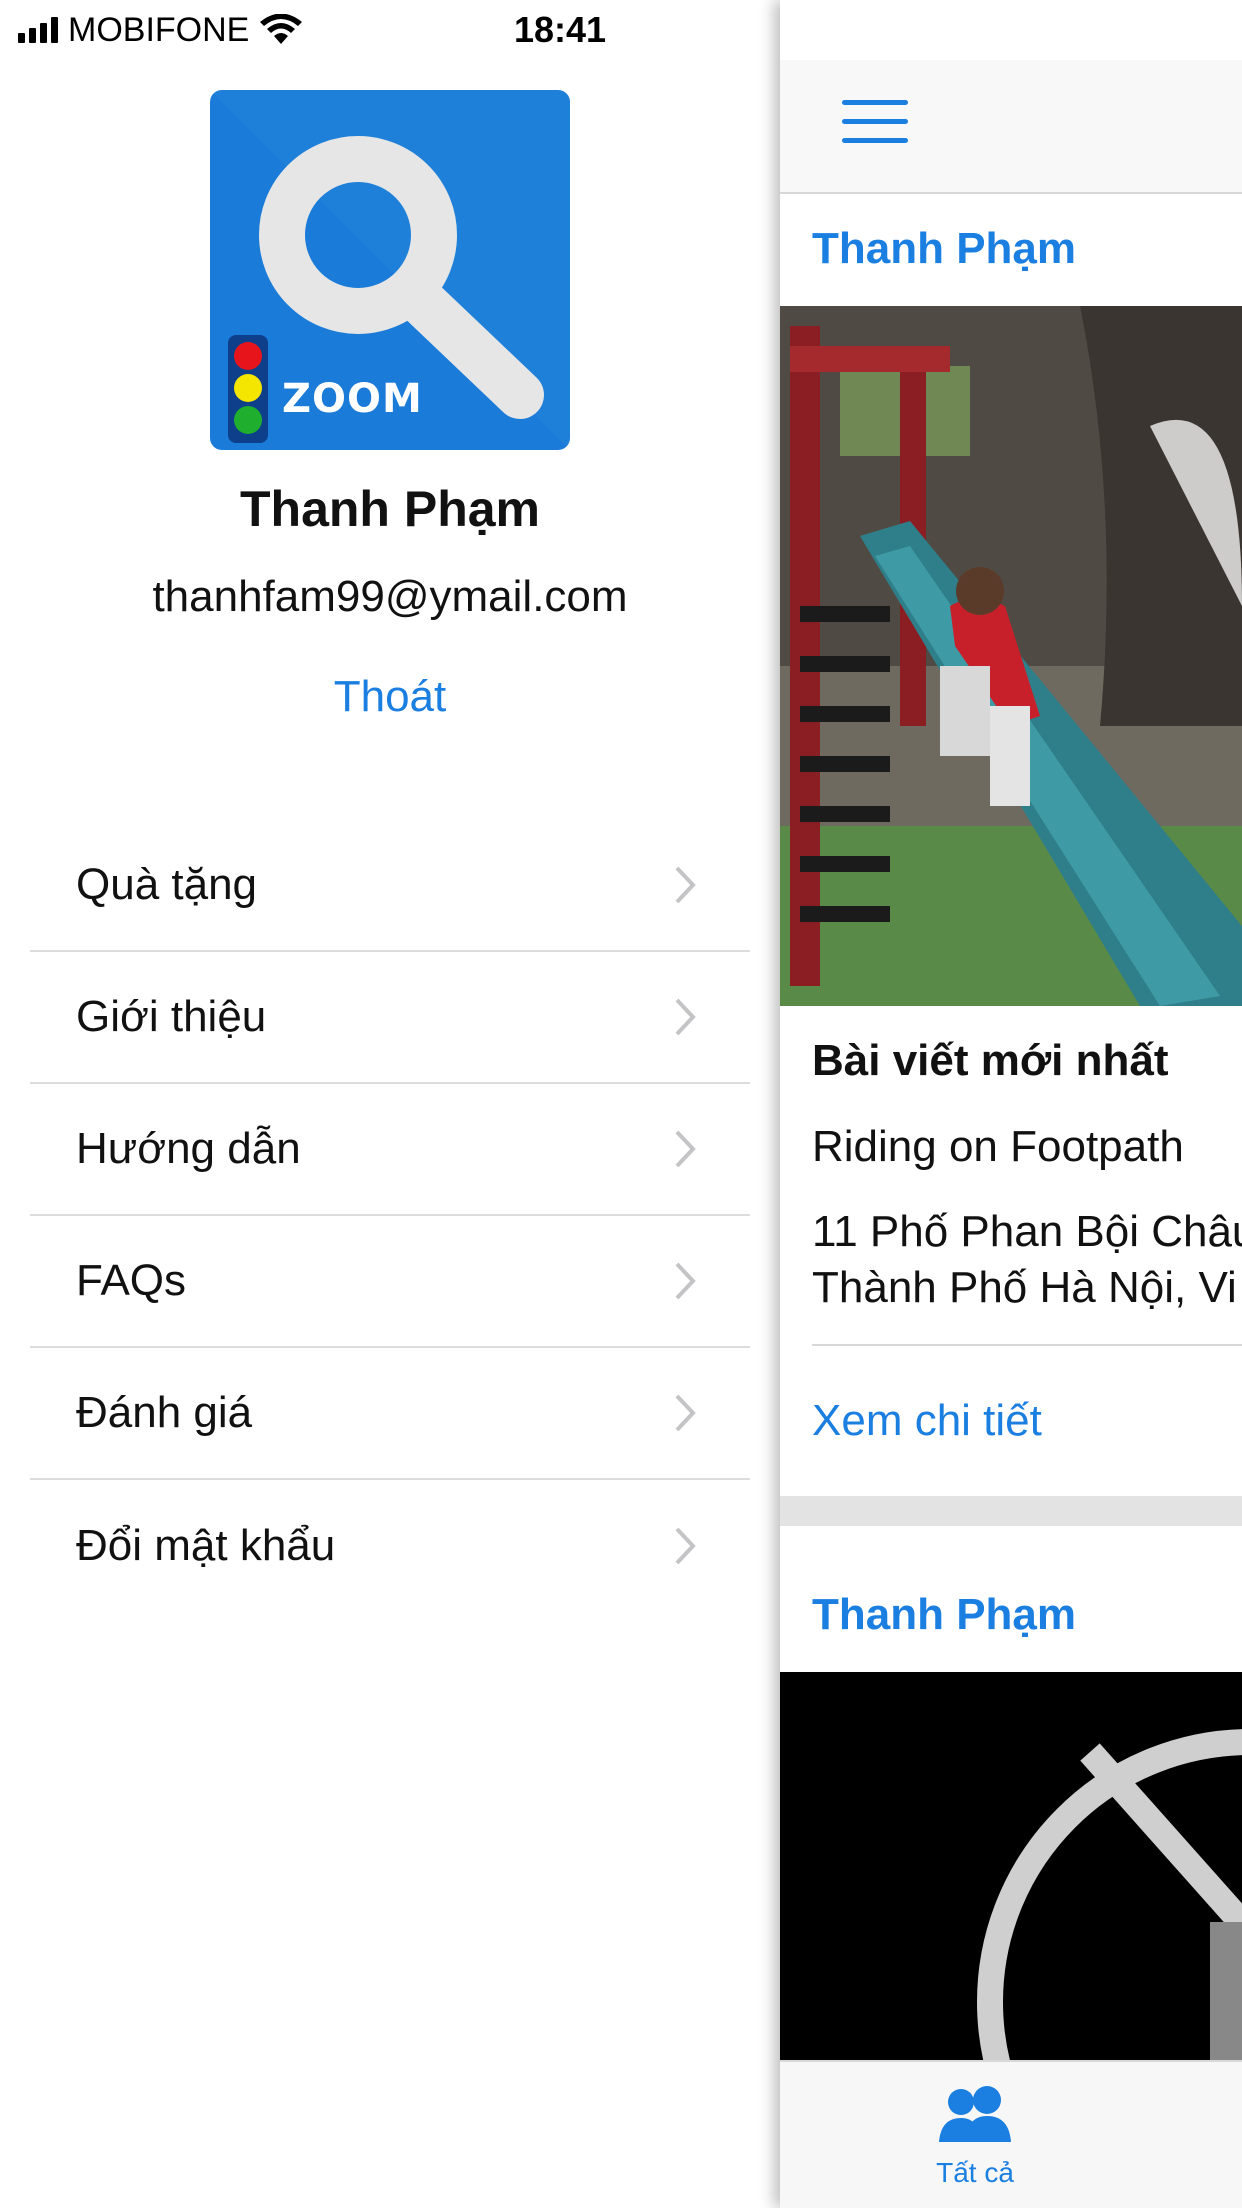  Describe the element at coordinates (164, 1412) in the screenshot. I see `menu-item-label: Đánh giá` at that location.